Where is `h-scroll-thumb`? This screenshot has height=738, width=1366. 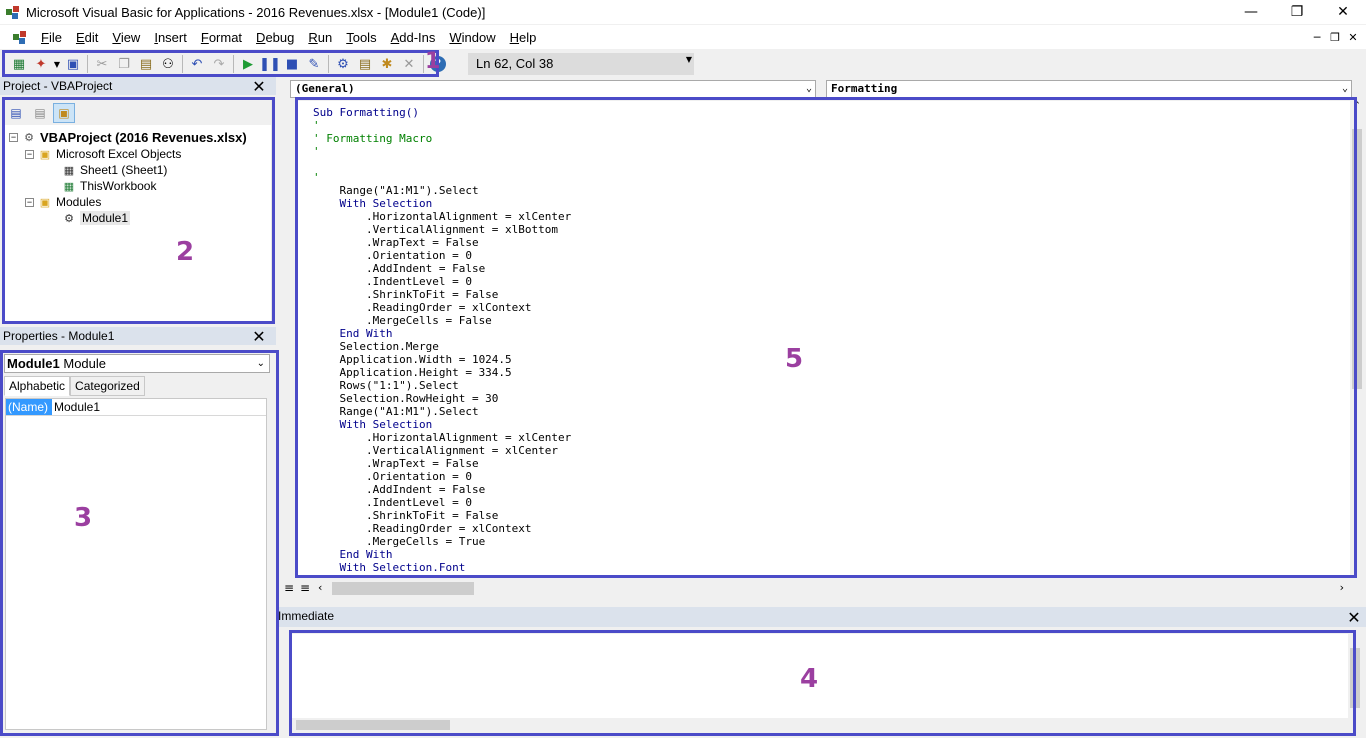
h-scroll-thumb is located at coordinates (403, 588).